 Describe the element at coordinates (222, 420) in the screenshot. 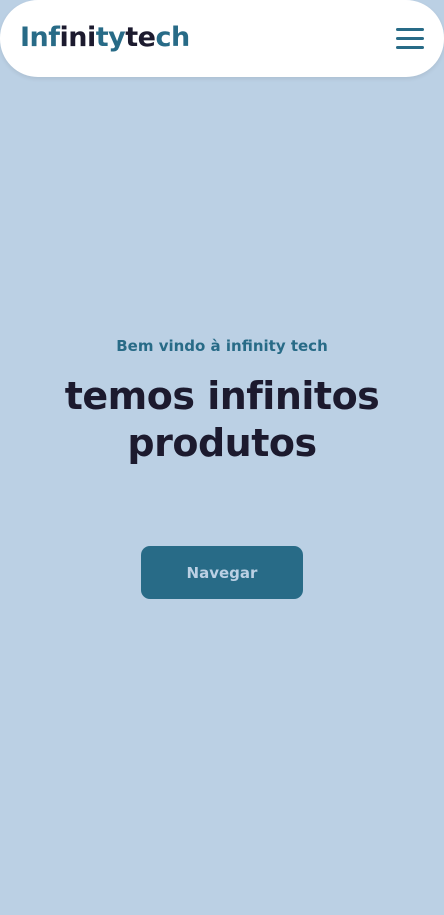

I see `hero-headline: temos infinitos produtos` at that location.